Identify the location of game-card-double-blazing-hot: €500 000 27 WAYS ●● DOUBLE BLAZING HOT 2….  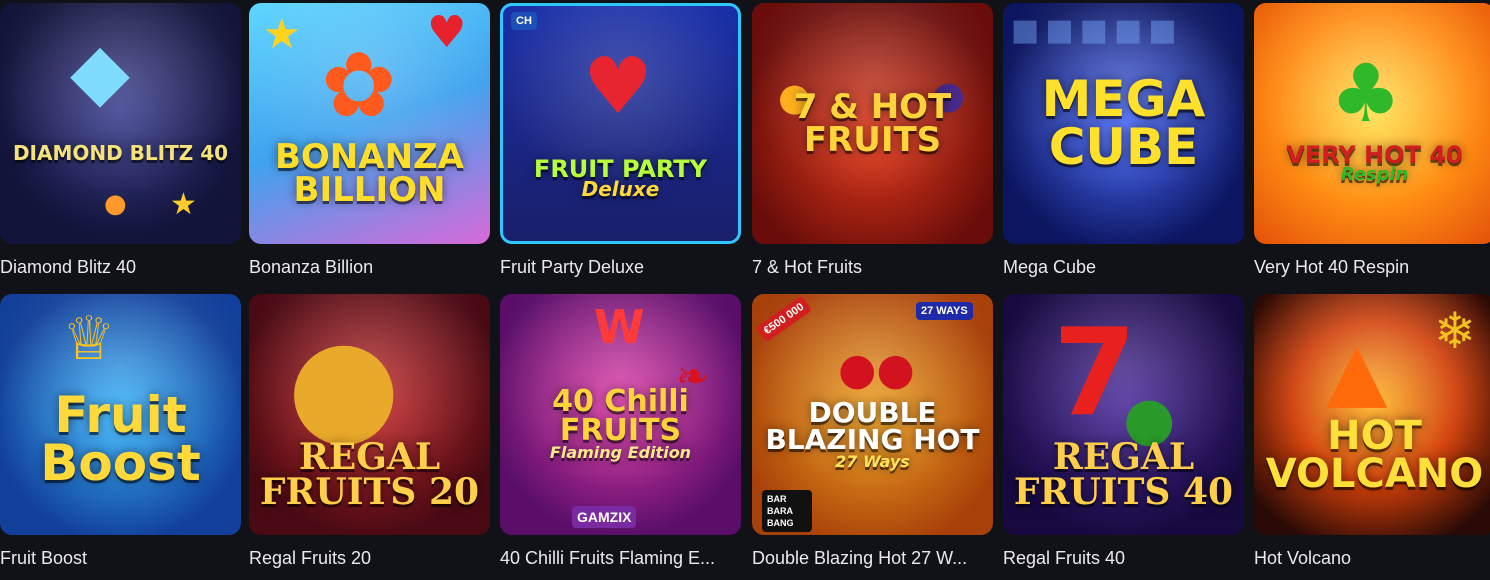
(872, 437).